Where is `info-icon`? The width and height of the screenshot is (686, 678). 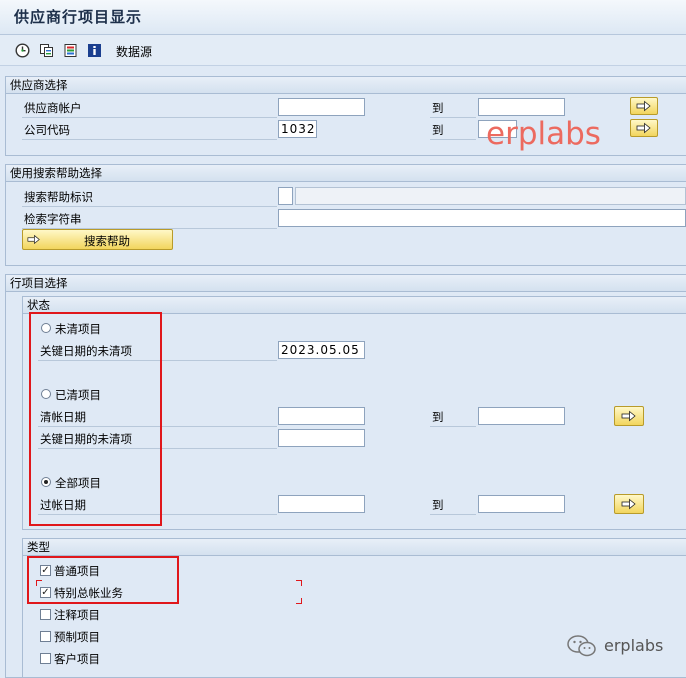
info-icon is located at coordinates (94, 50).